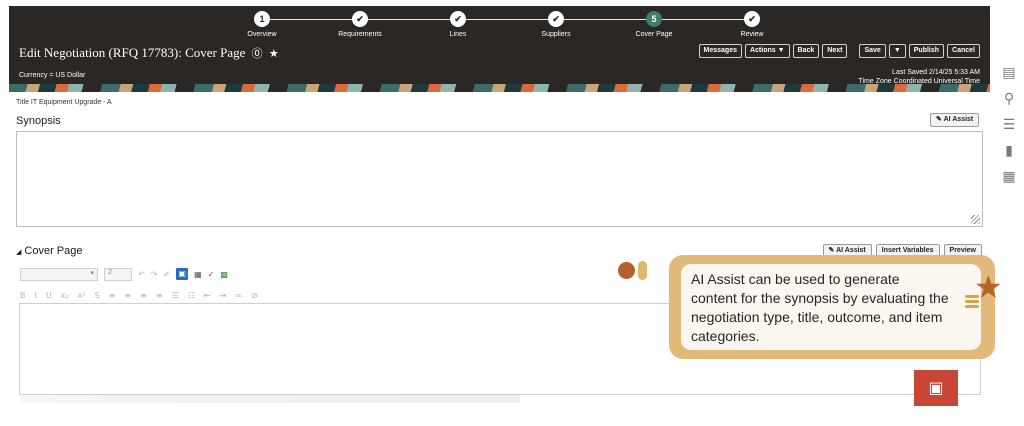 This screenshot has height=426, width=1024. Describe the element at coordinates (154, 274) in the screenshot. I see `redo-icon: ↷` at that location.